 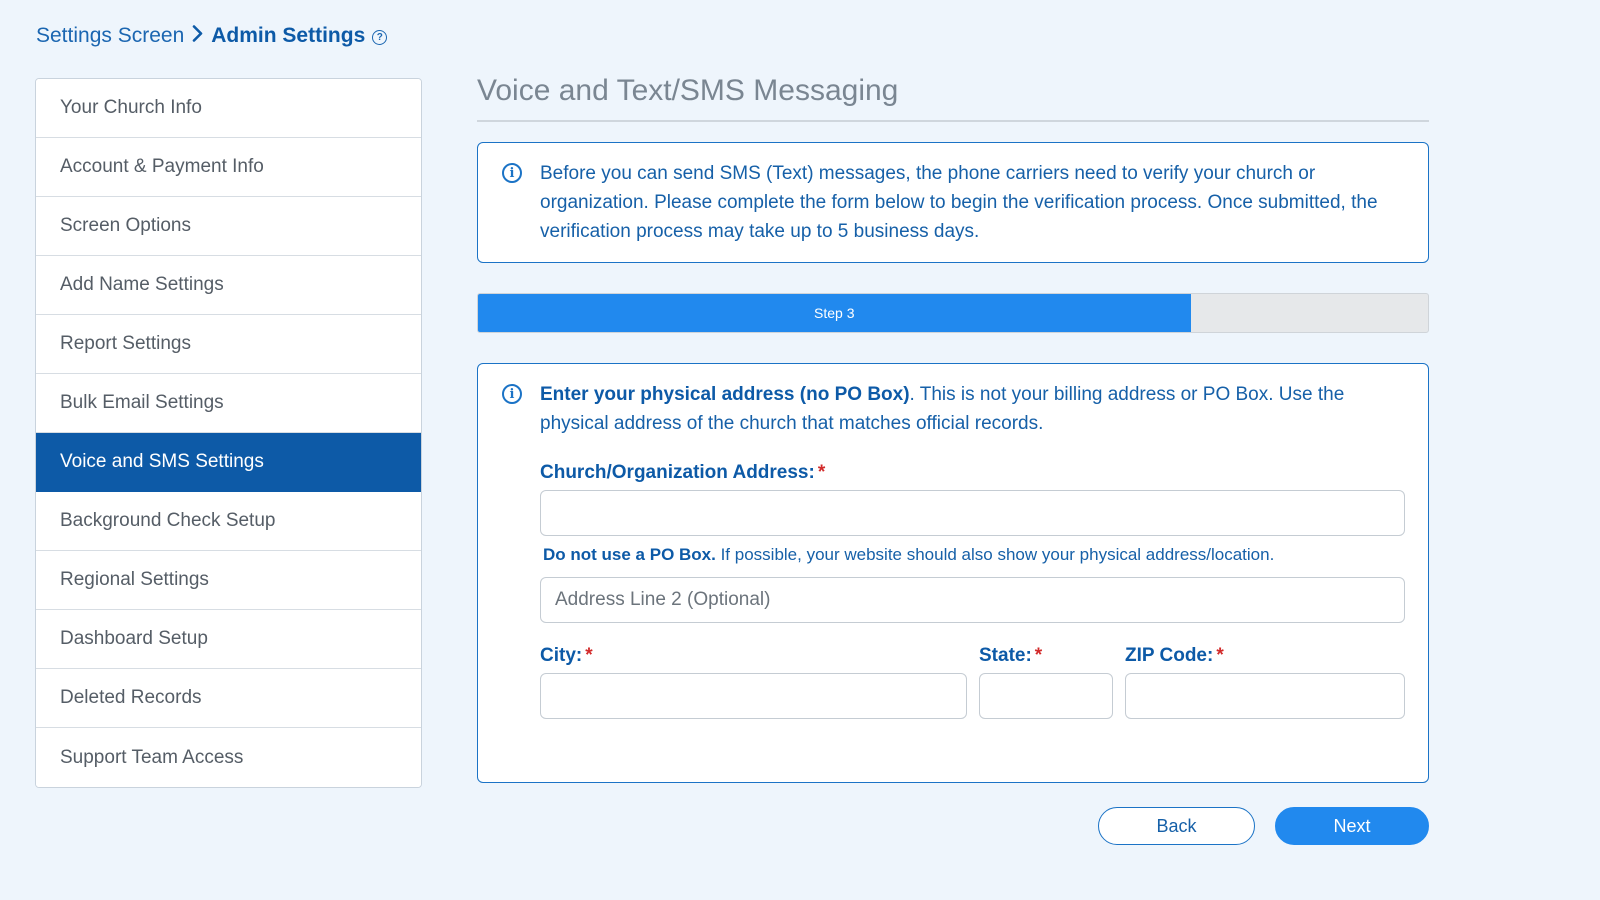 I want to click on sidebar-item-dashboard-setup: Dashboard Setup, so click(x=228, y=639).